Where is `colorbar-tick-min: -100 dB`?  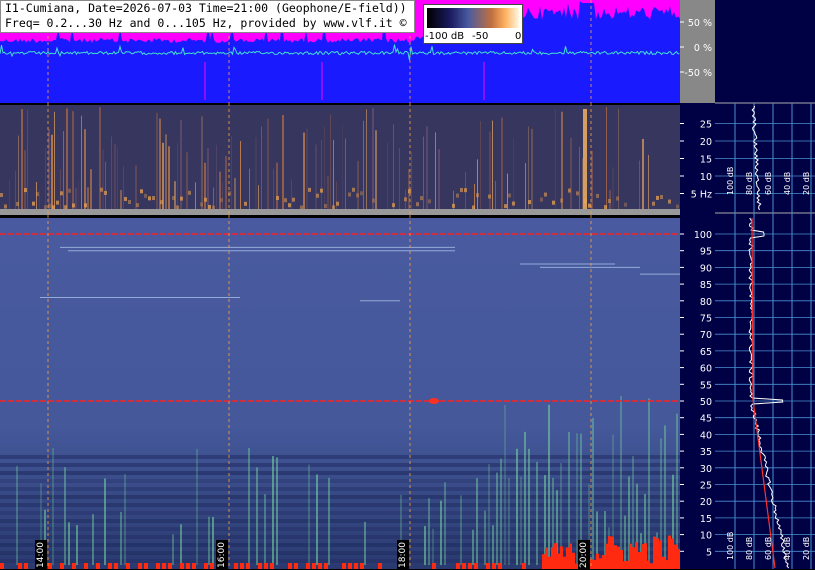 colorbar-tick-min: -100 dB is located at coordinates (445, 36).